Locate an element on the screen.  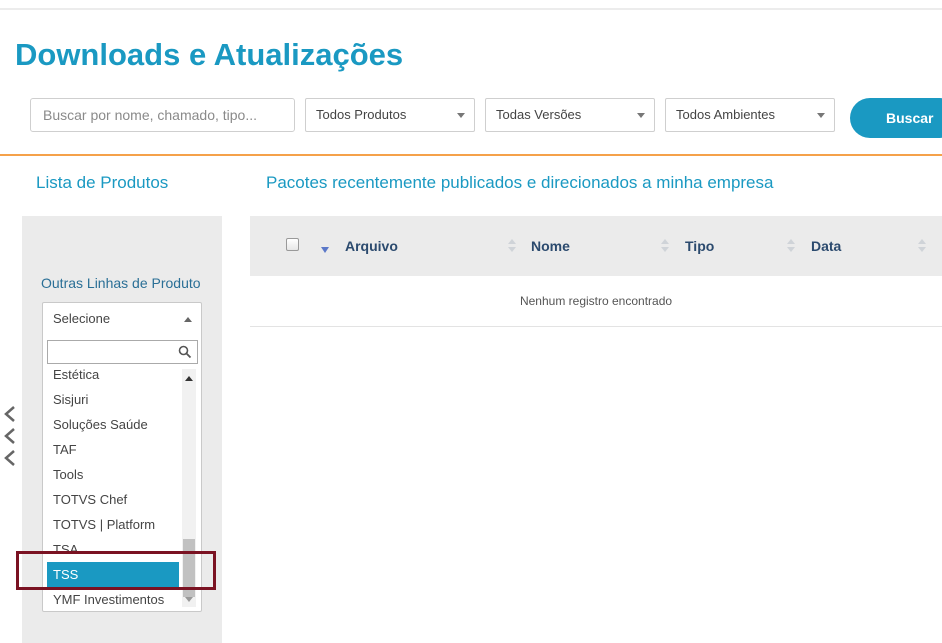
section-divider is located at coordinates (471, 155).